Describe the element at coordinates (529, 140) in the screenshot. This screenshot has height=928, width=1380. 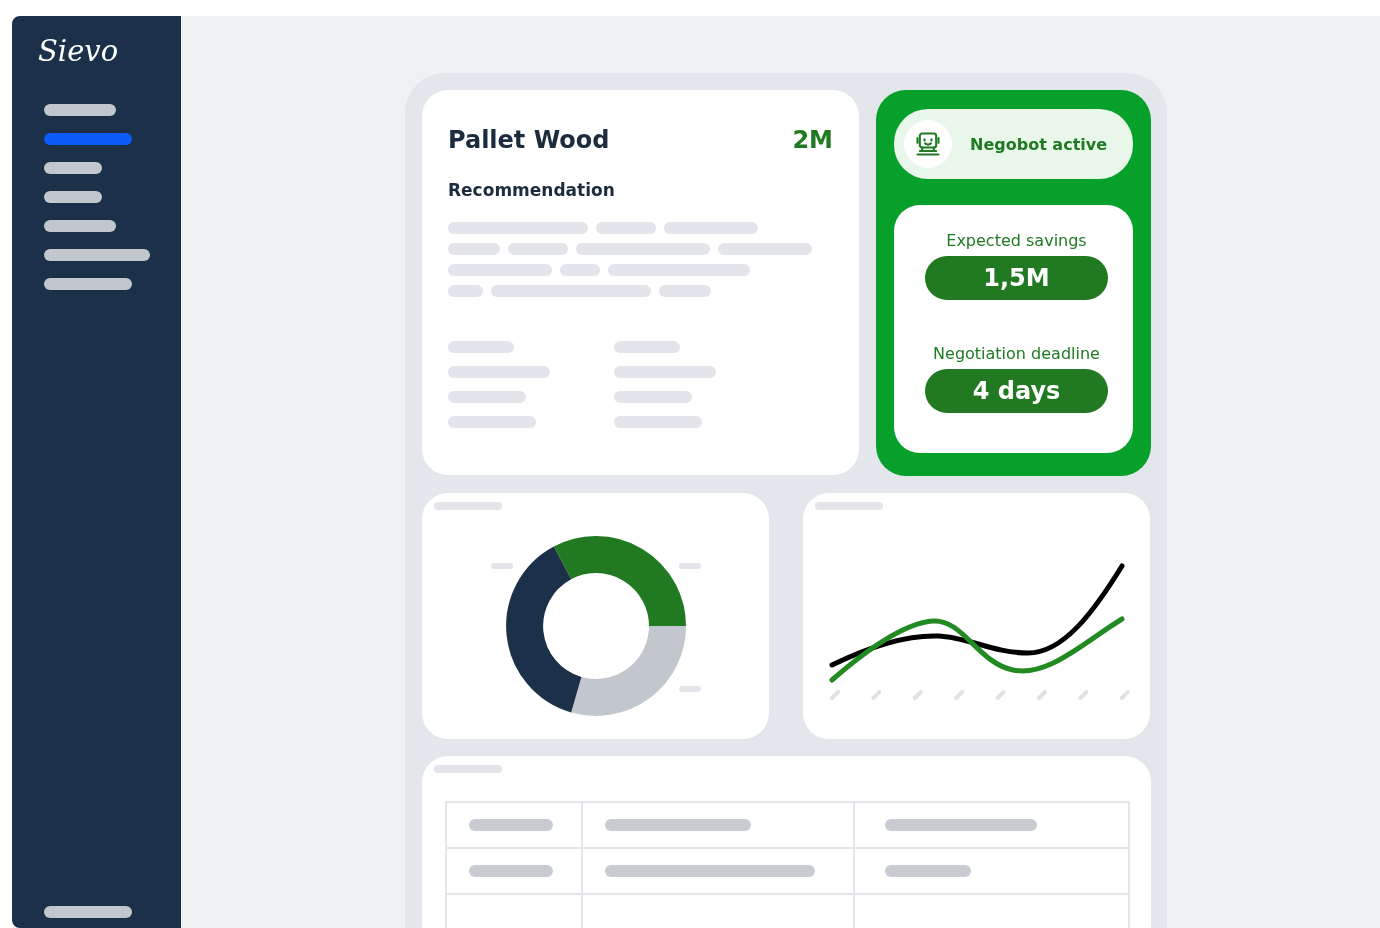
I see `item-title: Pallet Wood` at that location.